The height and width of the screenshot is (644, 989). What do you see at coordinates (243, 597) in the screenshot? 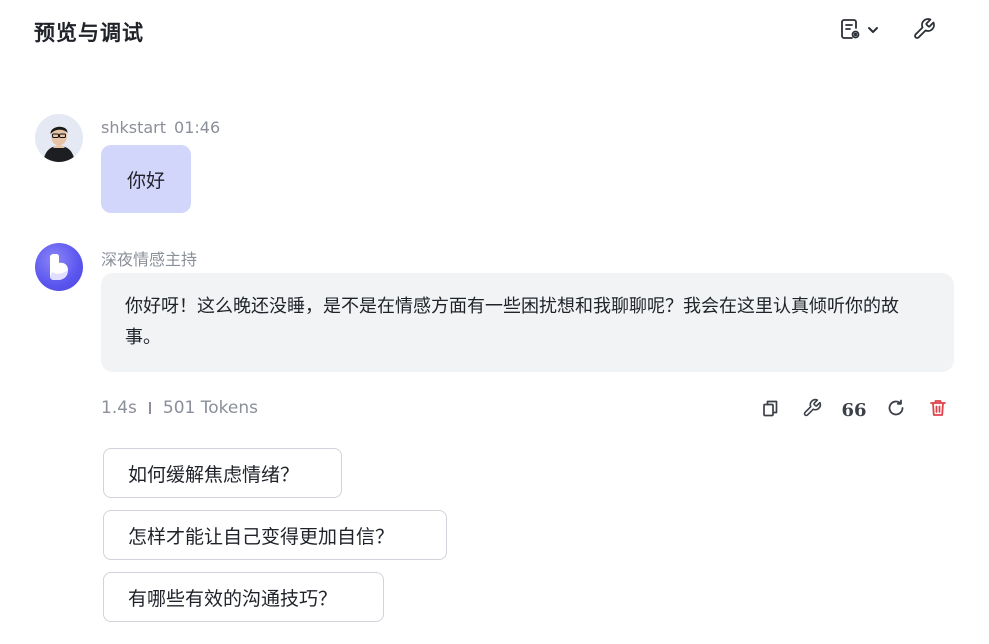
I see `suggested-question: 有哪些有效的沟通技巧？` at bounding box center [243, 597].